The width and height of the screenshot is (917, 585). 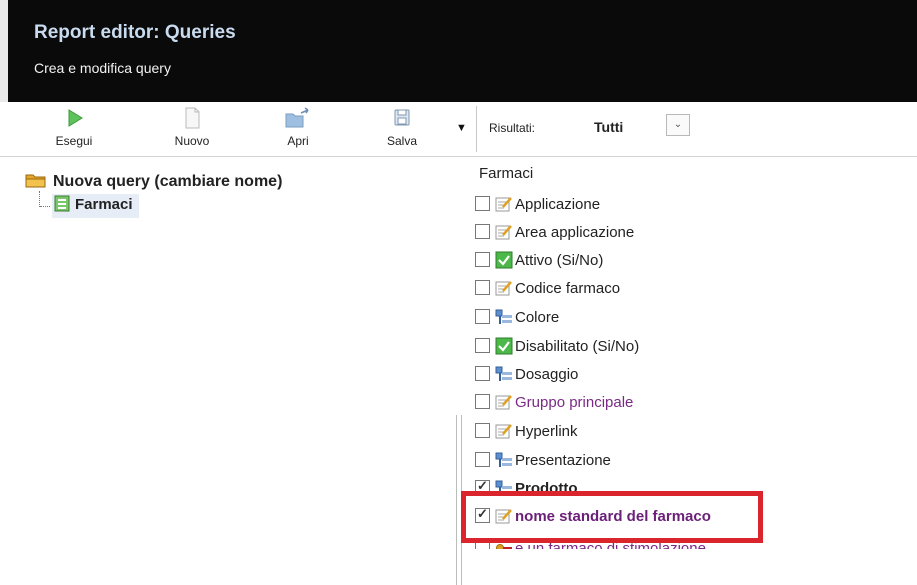 I want to click on field-dosaggio: Dosaggio, so click(x=526, y=376).